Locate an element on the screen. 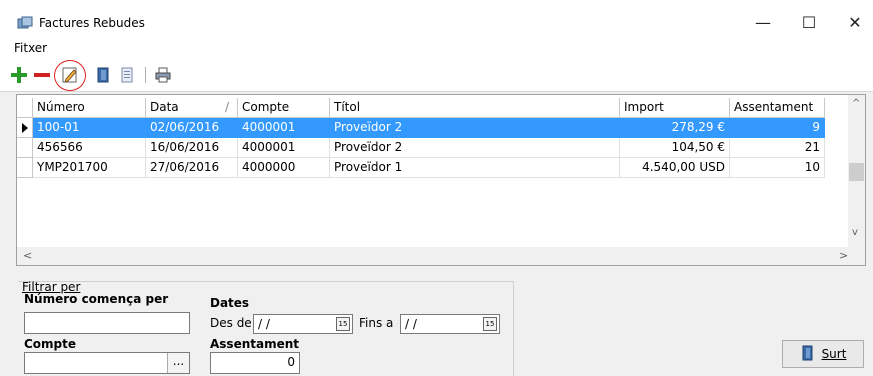 The height and width of the screenshot is (376, 873). cell-titol: Proveïdor 1 is located at coordinates (475, 168).